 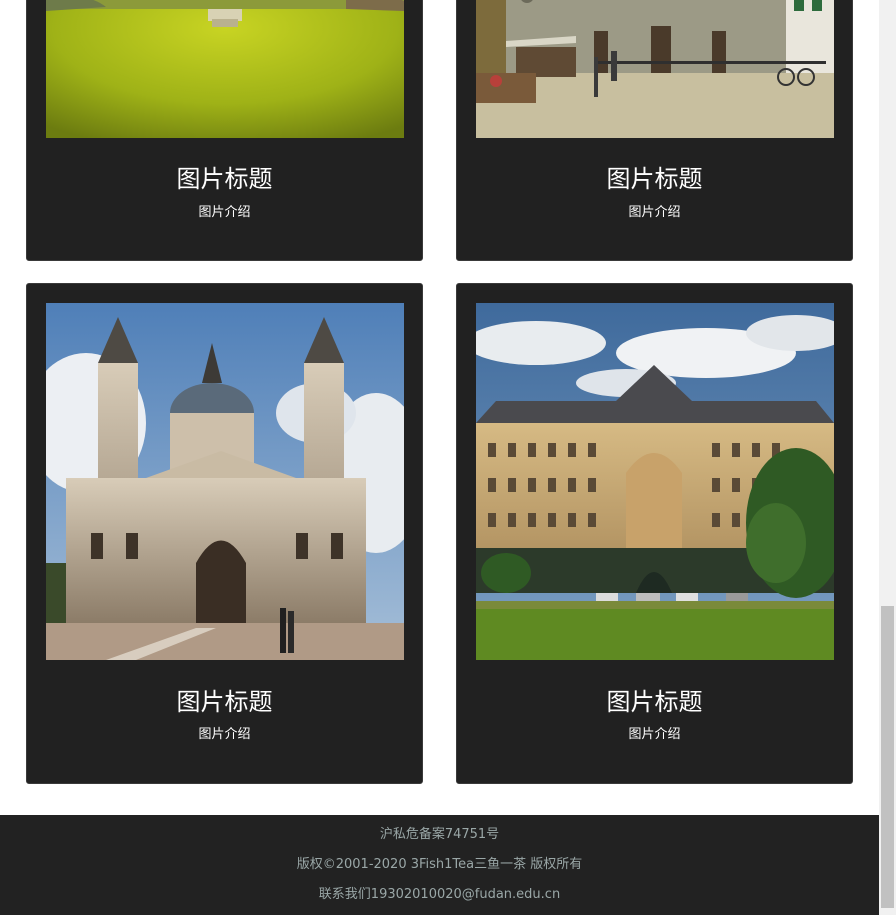 I want to click on card-image-lawn, so click(x=225, y=69).